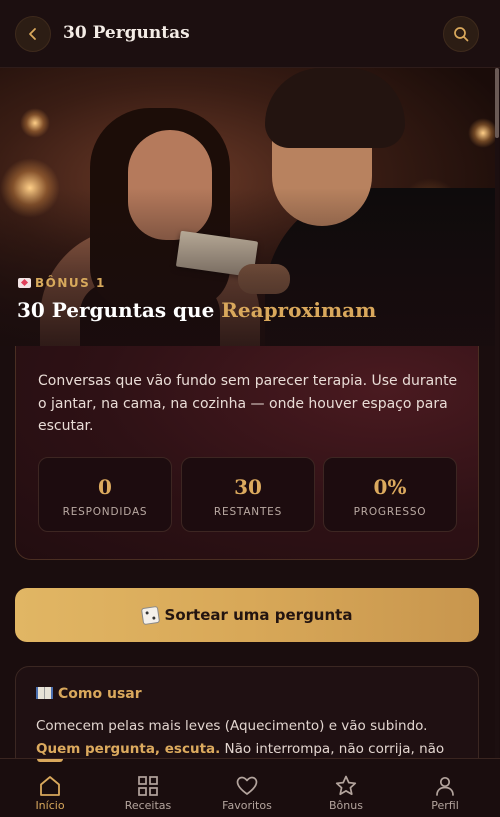 Image resolution: width=500 pixels, height=817 pixels. What do you see at coordinates (70, 283) in the screenshot?
I see `bonus-tag-label: BÔNUS 1` at bounding box center [70, 283].